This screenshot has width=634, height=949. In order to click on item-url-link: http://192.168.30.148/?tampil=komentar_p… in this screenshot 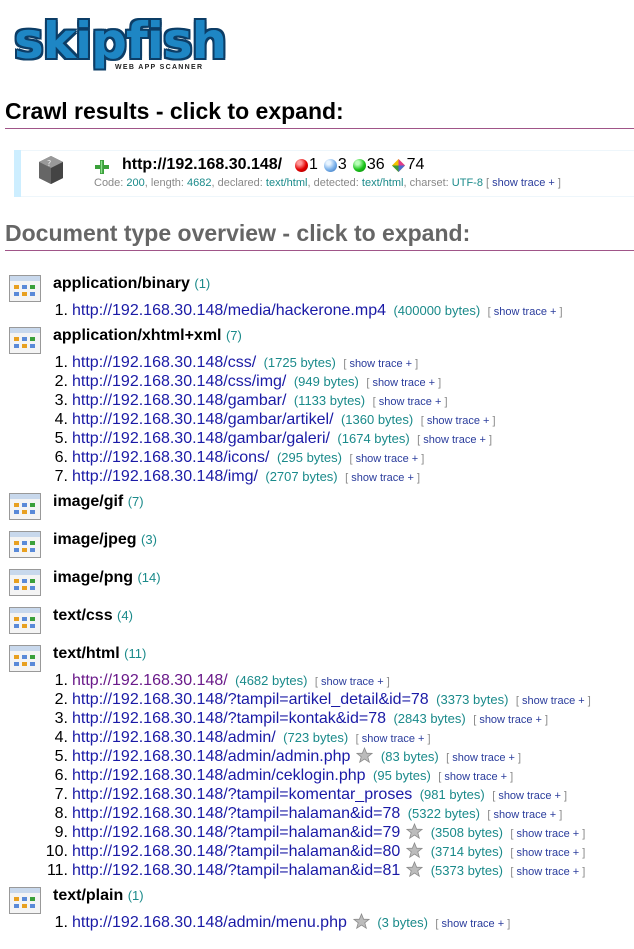, I will do `click(242, 794)`.